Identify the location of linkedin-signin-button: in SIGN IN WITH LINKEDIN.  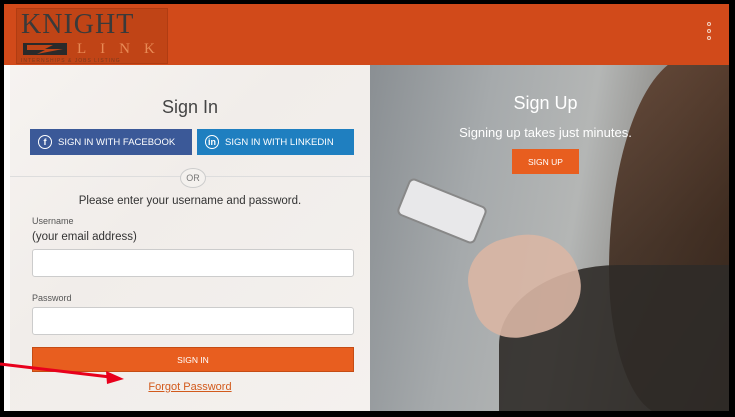
(275, 142).